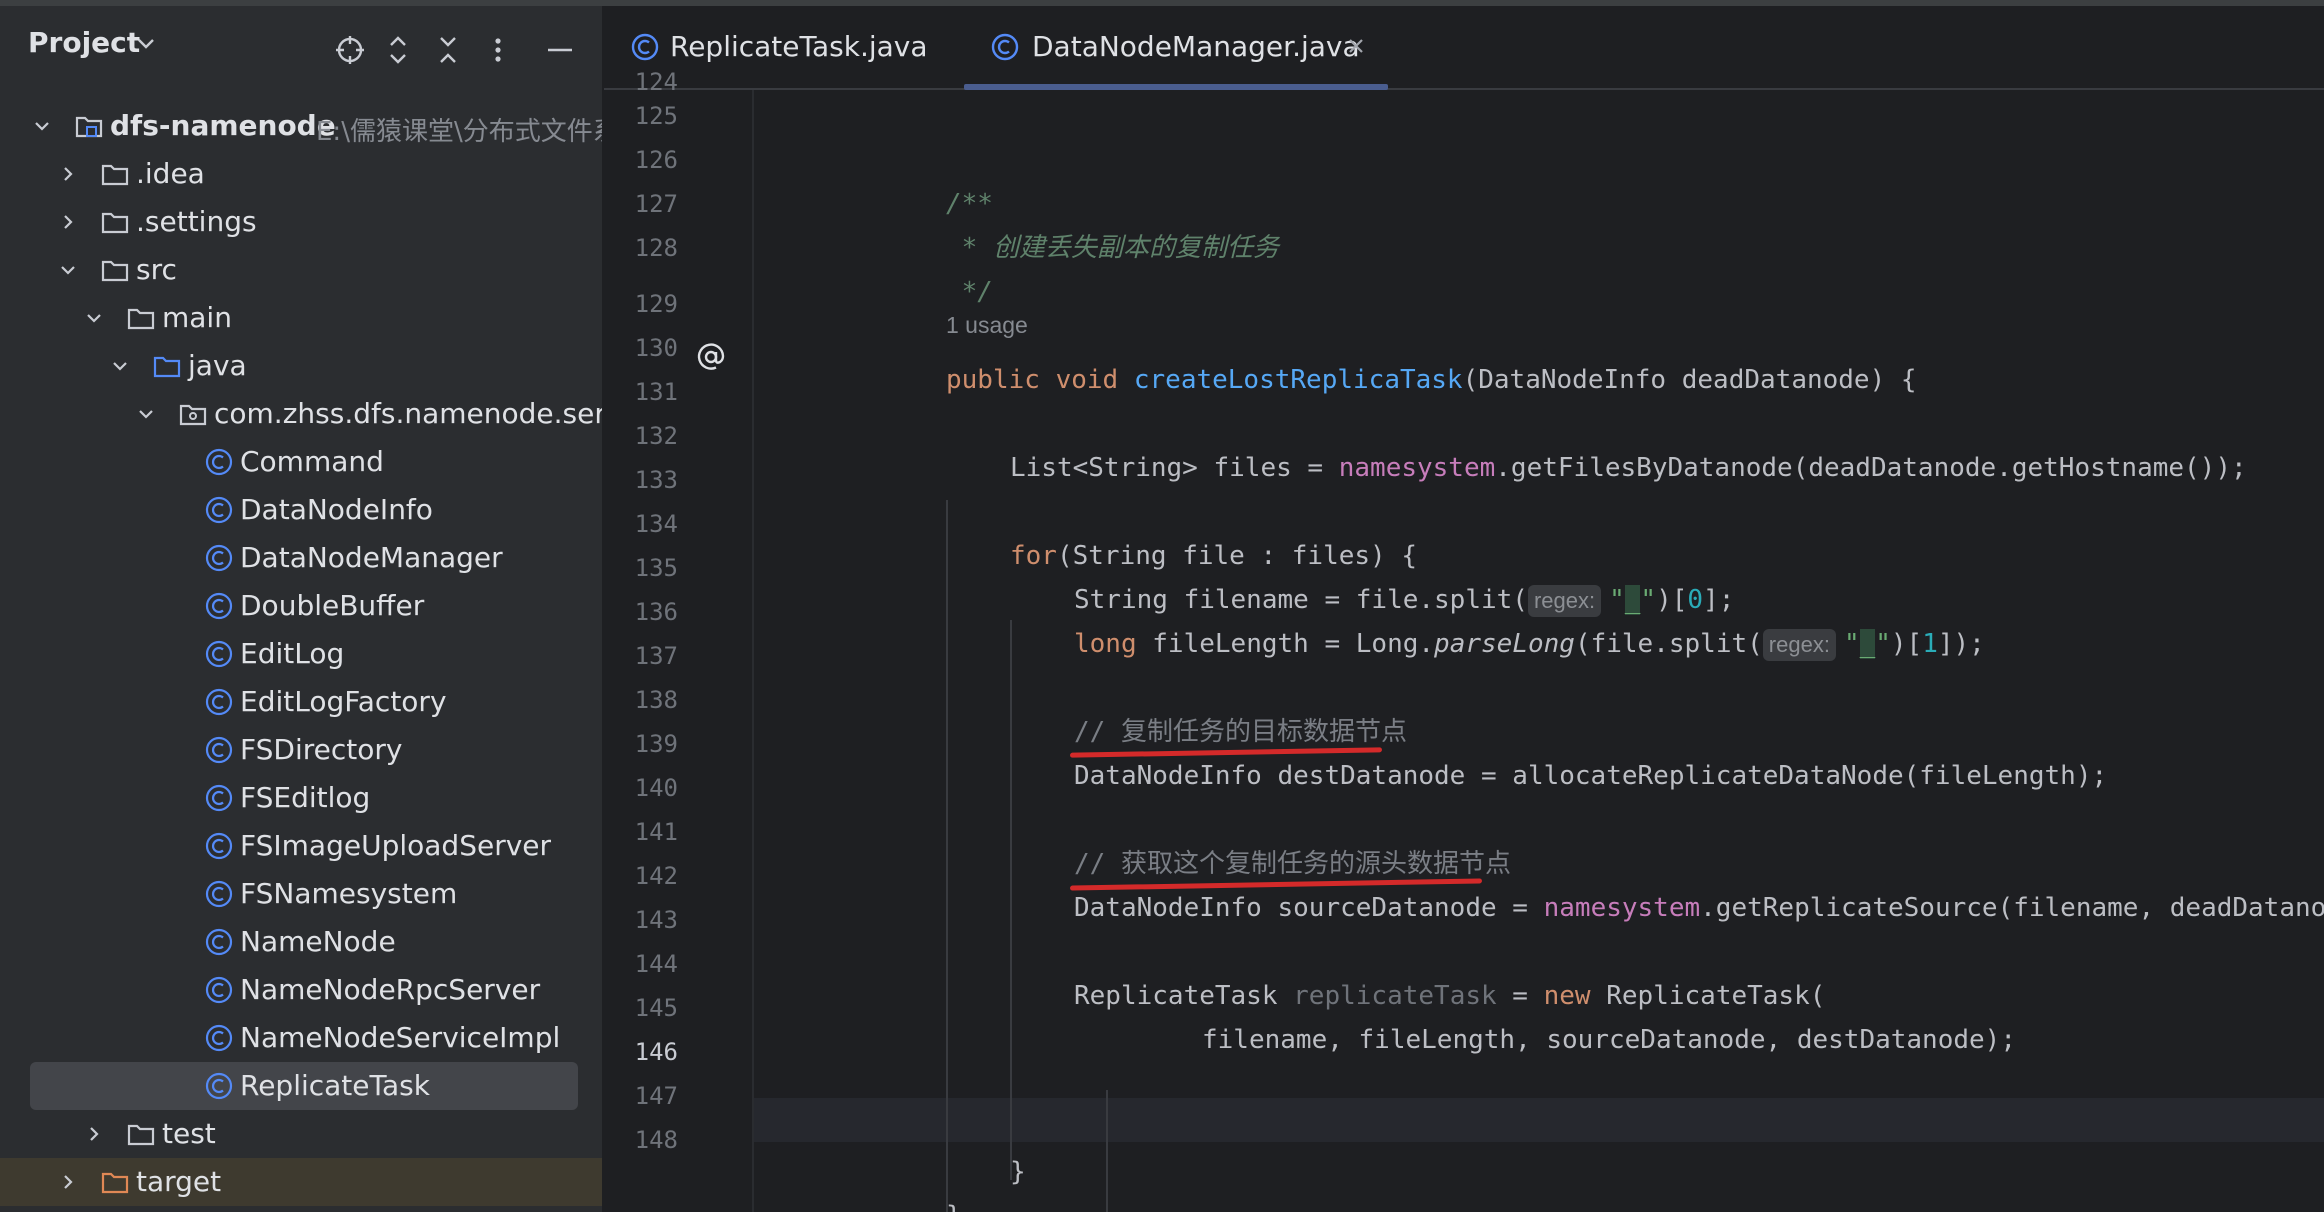 Image resolution: width=2324 pixels, height=1212 pixels. I want to click on tree-item-target: target, so click(301, 1182).